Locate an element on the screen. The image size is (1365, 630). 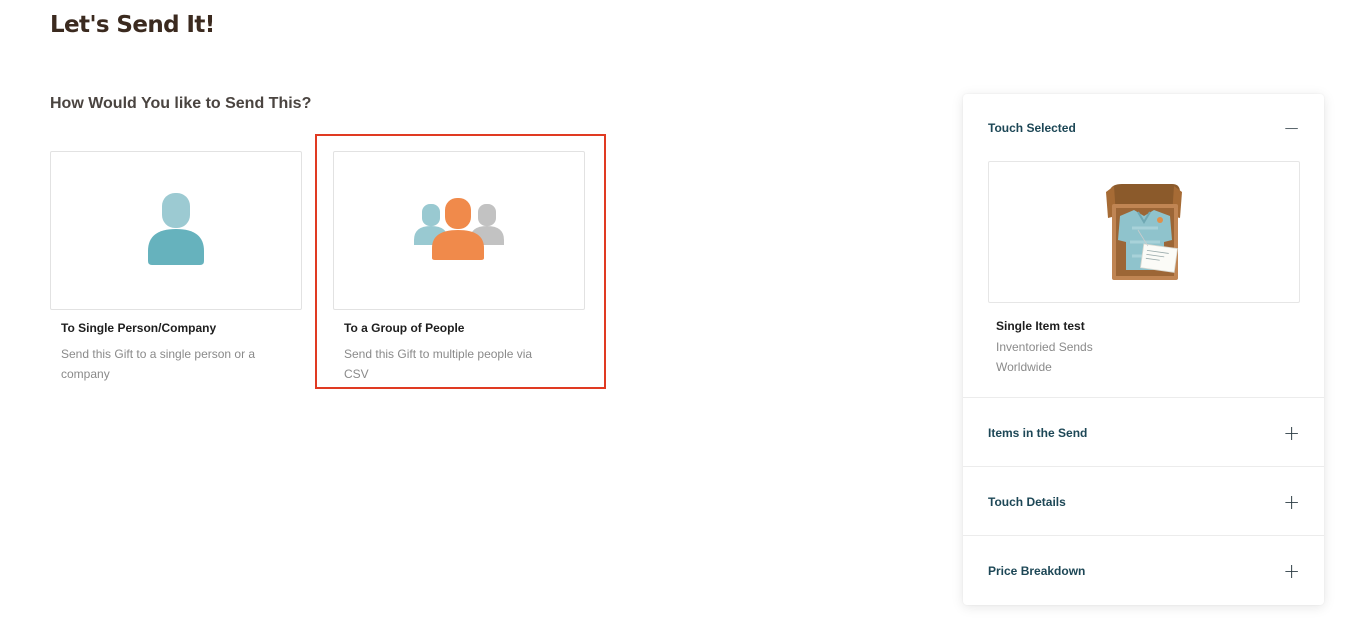
items-in-send-section: Items in the Send + is located at coordinates (1143, 432).